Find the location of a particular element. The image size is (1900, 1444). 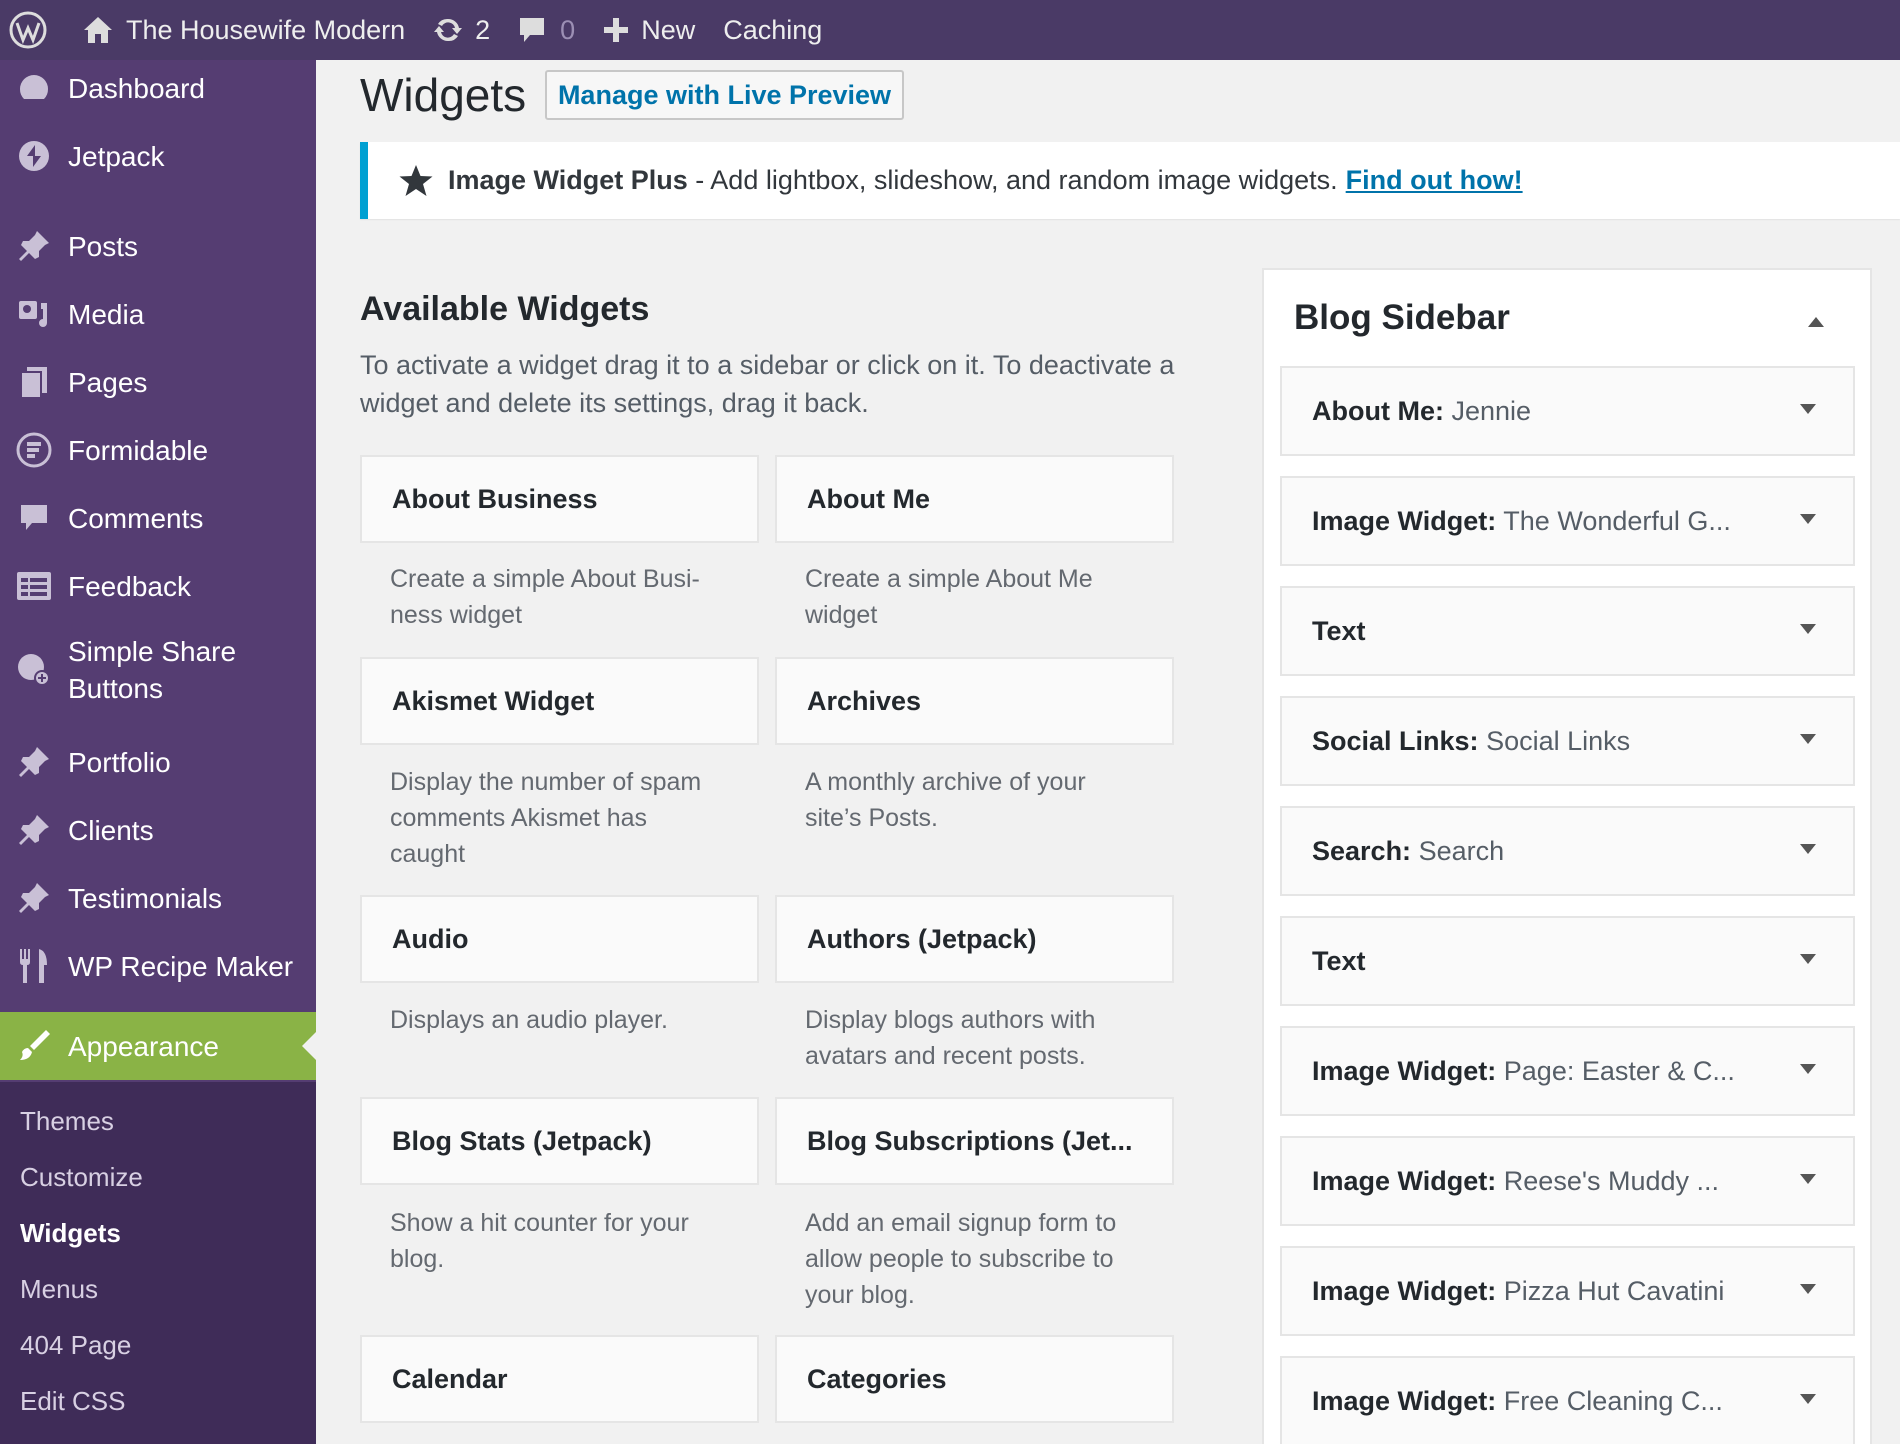

menu-item-testimonials: Testimonials is located at coordinates (158, 898).